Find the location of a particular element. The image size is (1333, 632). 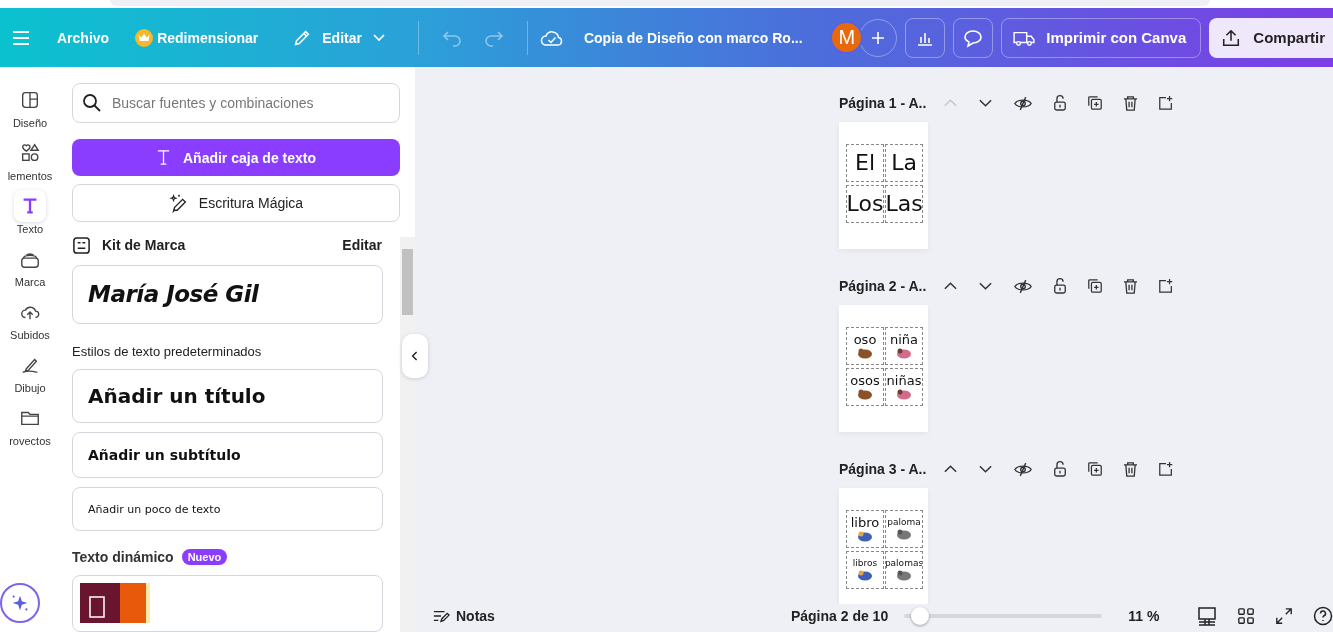

sidebar-item: lementos is located at coordinates (30, 159).